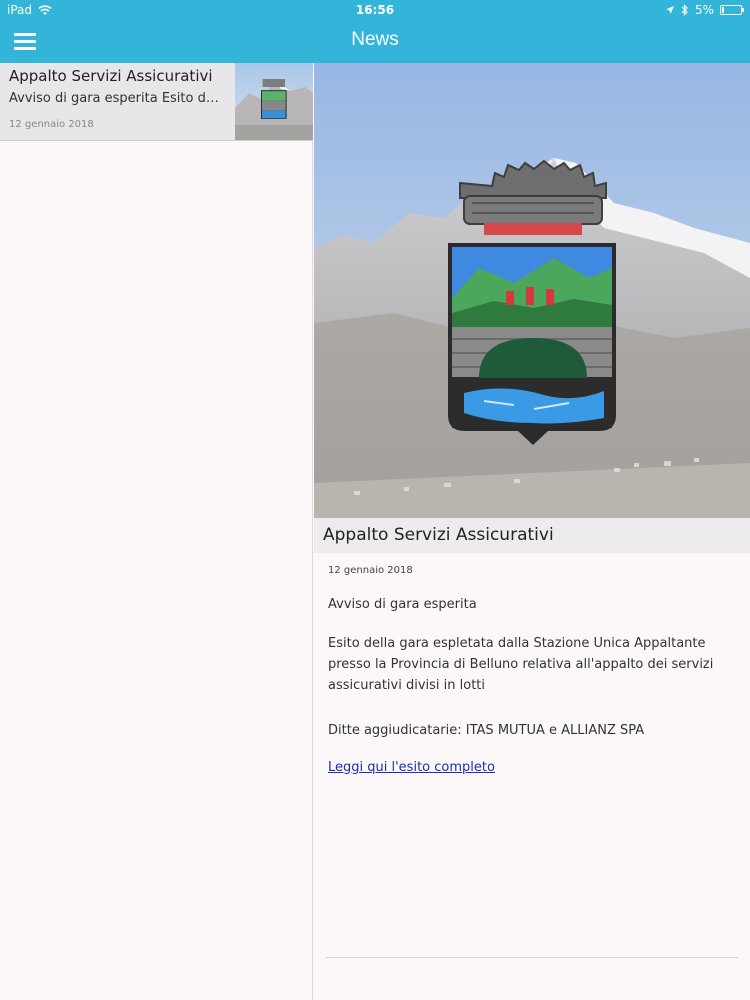 The image size is (750, 1000). Describe the element at coordinates (704, 10) in the screenshot. I see `battery-percent: 5%` at that location.